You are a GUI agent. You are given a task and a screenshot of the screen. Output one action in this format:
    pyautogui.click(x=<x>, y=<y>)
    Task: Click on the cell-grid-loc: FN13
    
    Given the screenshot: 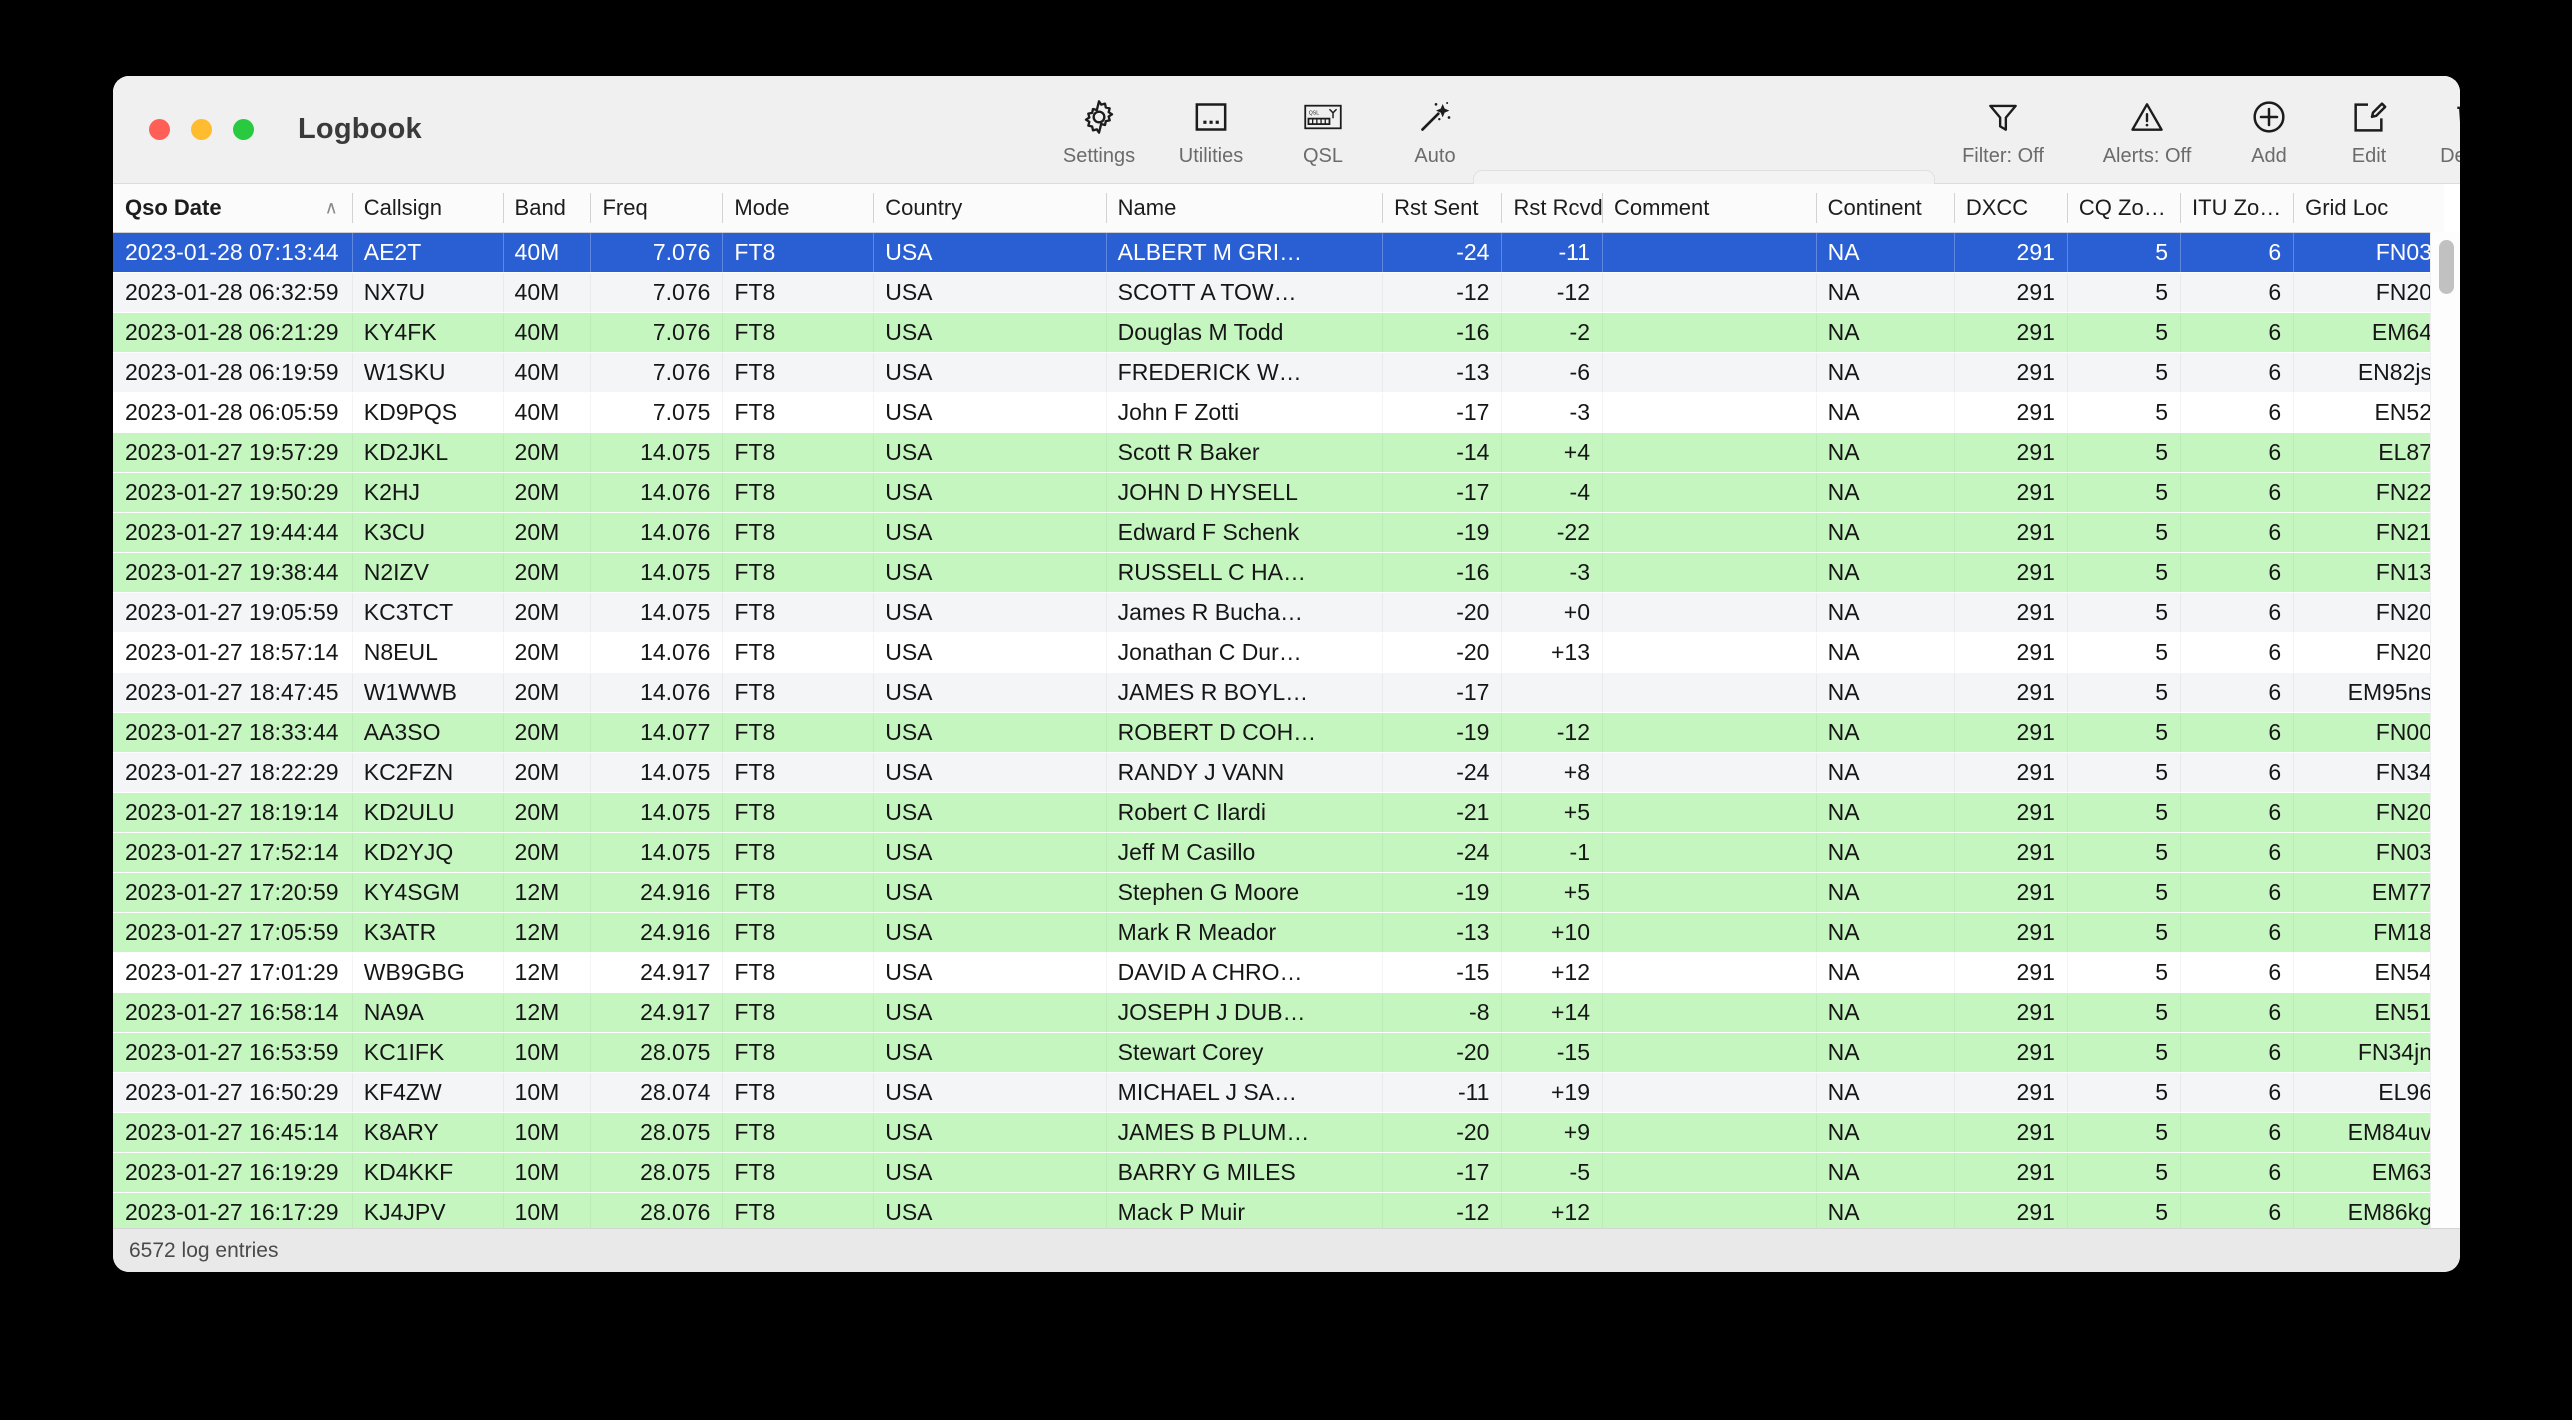 What is the action you would take?
    pyautogui.click(x=2368, y=572)
    